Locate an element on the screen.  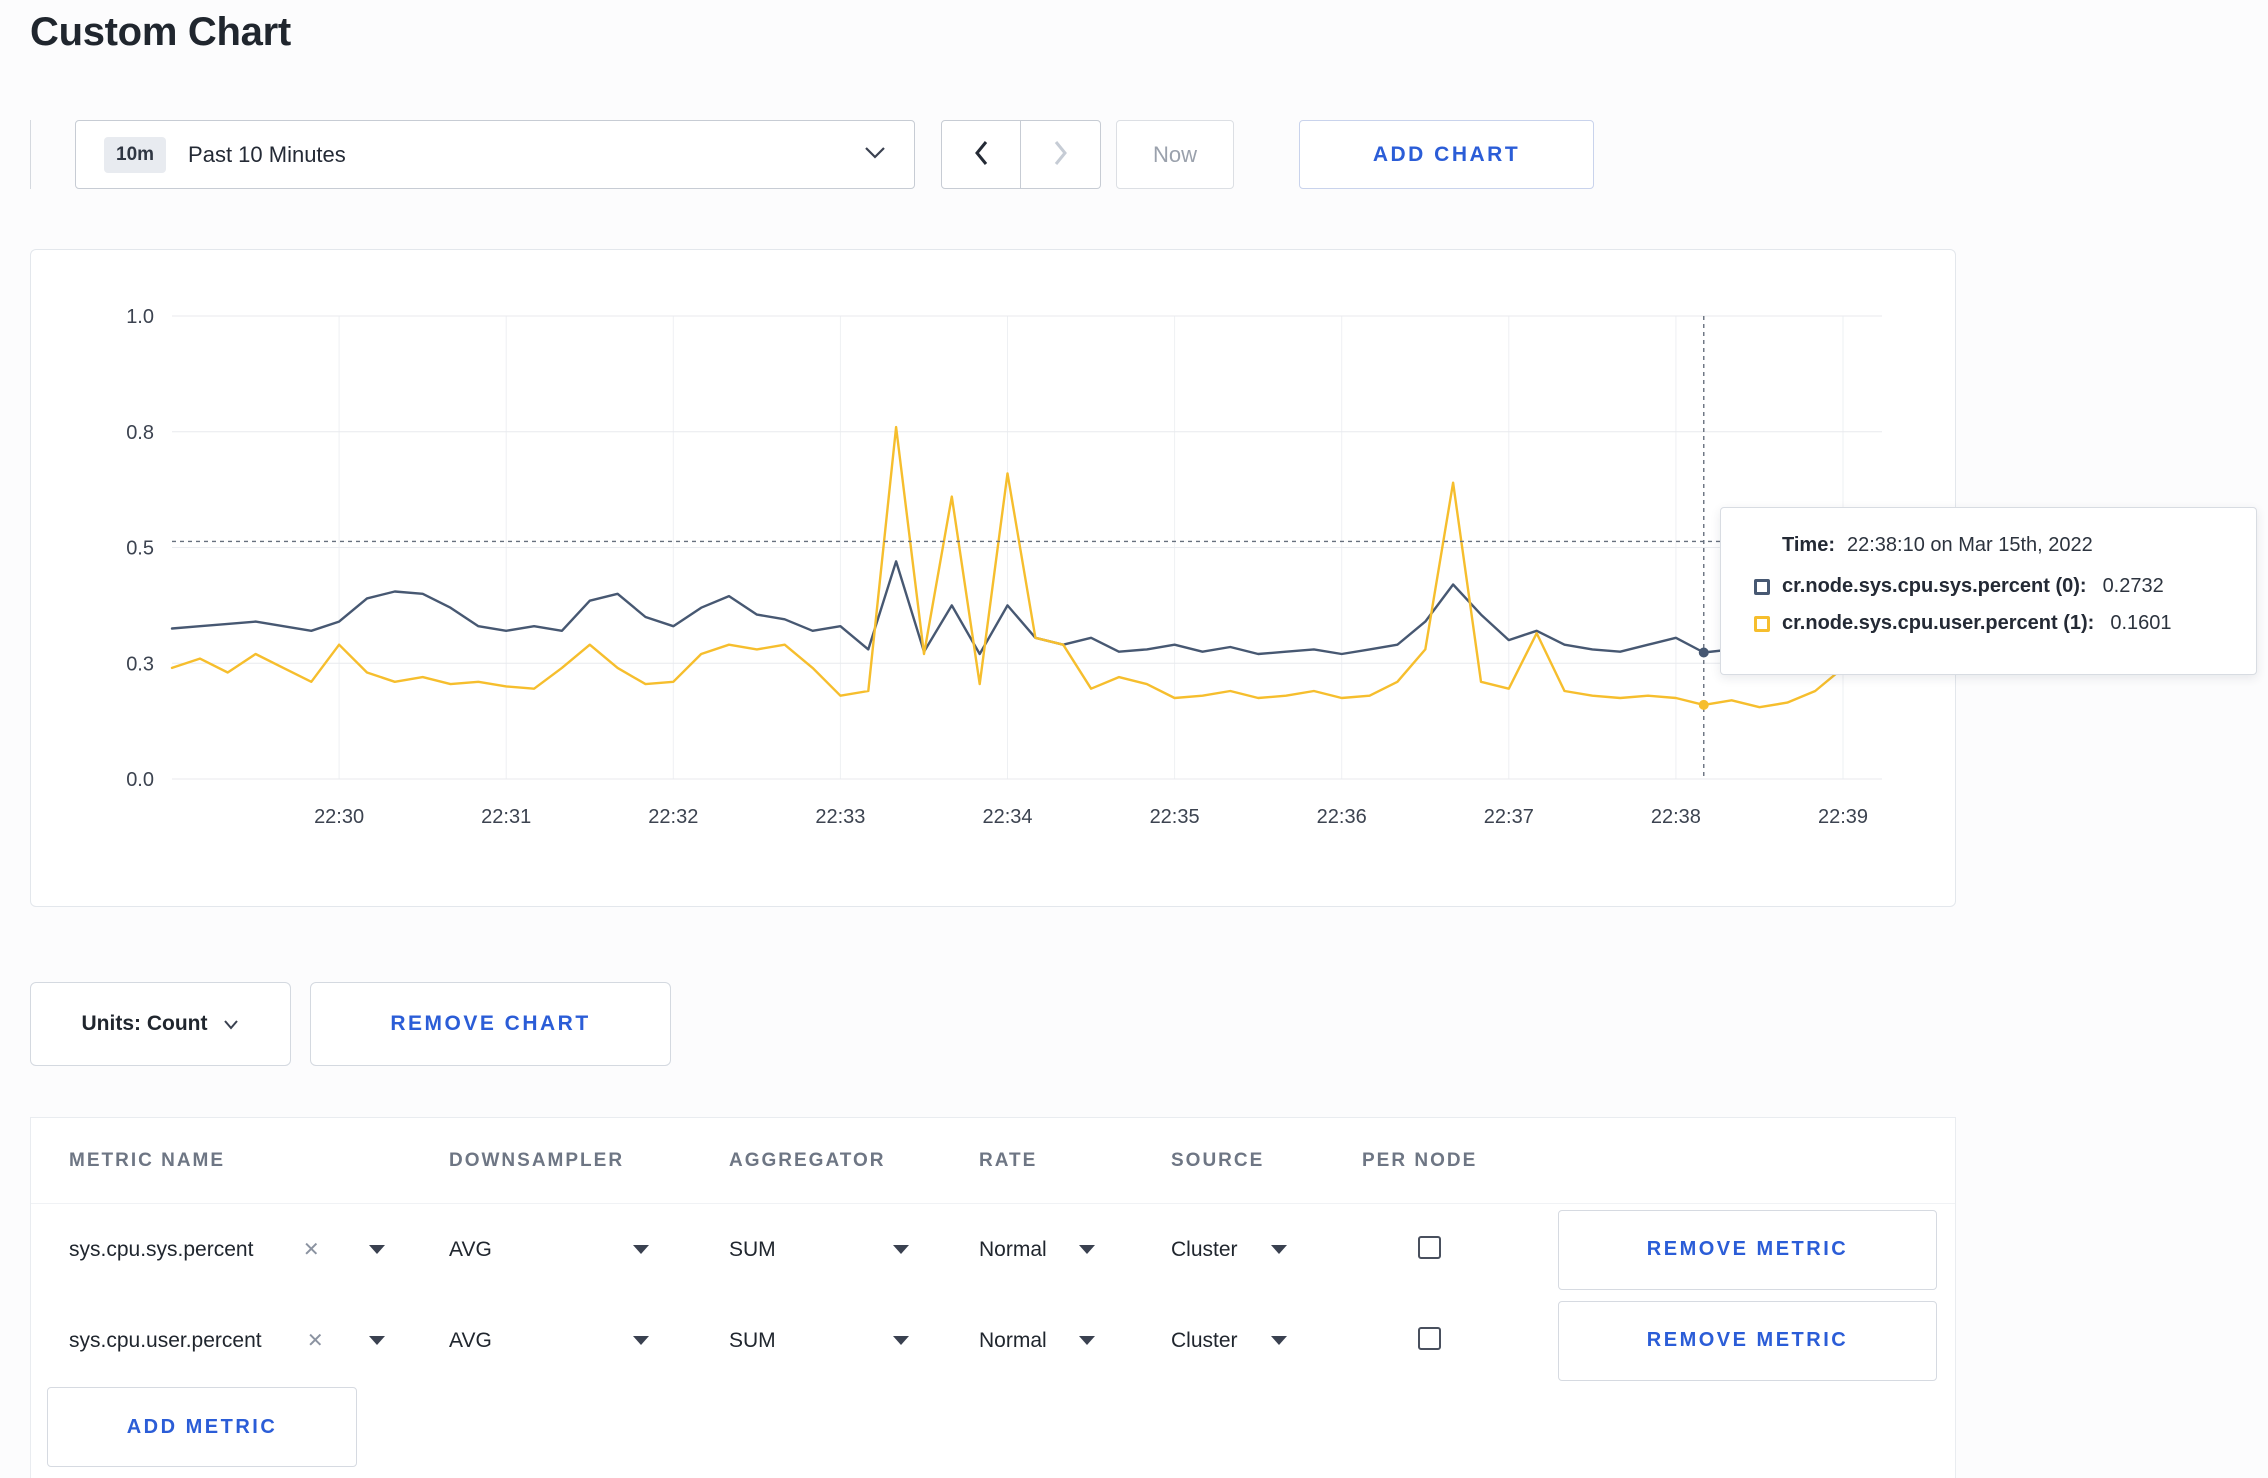
chart-controls: Units: Count REMOVE CHART is located at coordinates (350, 1024).